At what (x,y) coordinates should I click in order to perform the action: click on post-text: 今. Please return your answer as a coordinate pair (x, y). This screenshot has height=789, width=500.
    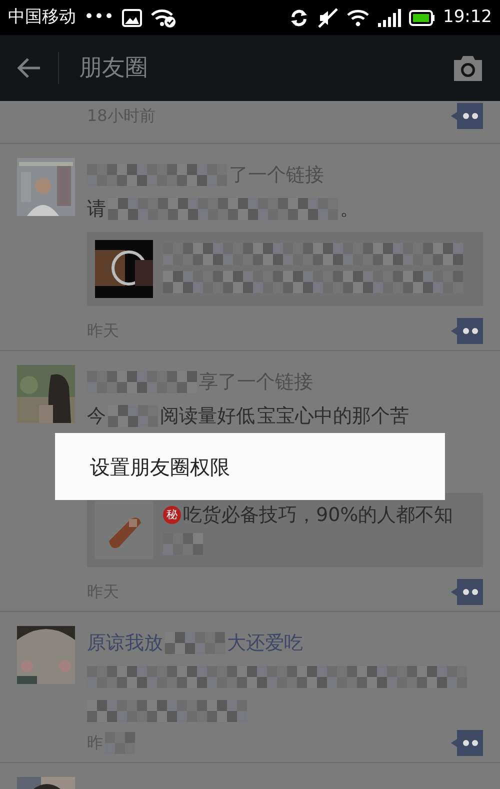
    Looking at the image, I should click on (96, 416).